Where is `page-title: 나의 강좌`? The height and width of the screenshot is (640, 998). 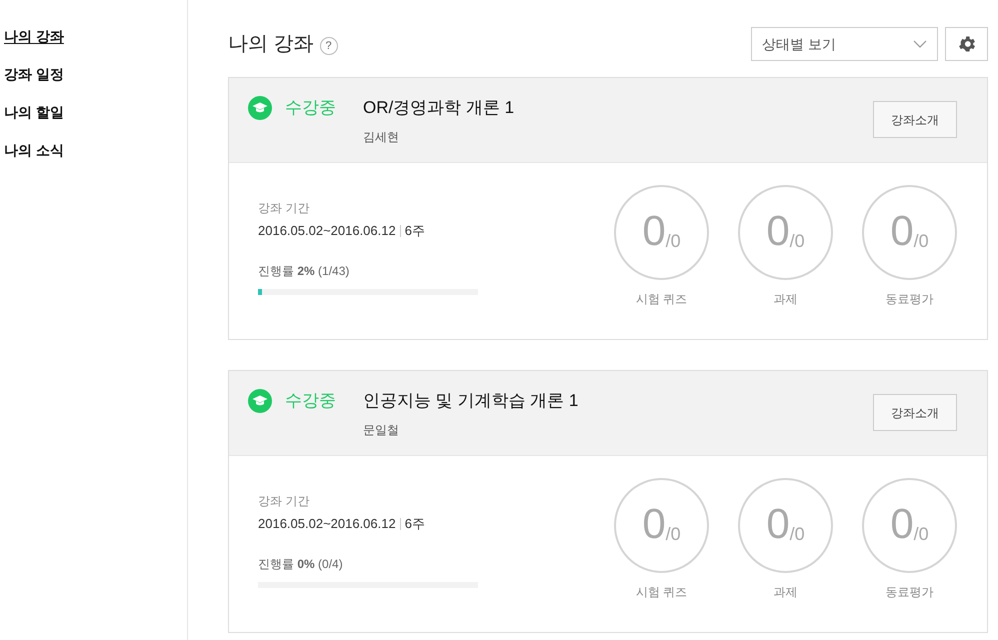 page-title: 나의 강좌 is located at coordinates (271, 44).